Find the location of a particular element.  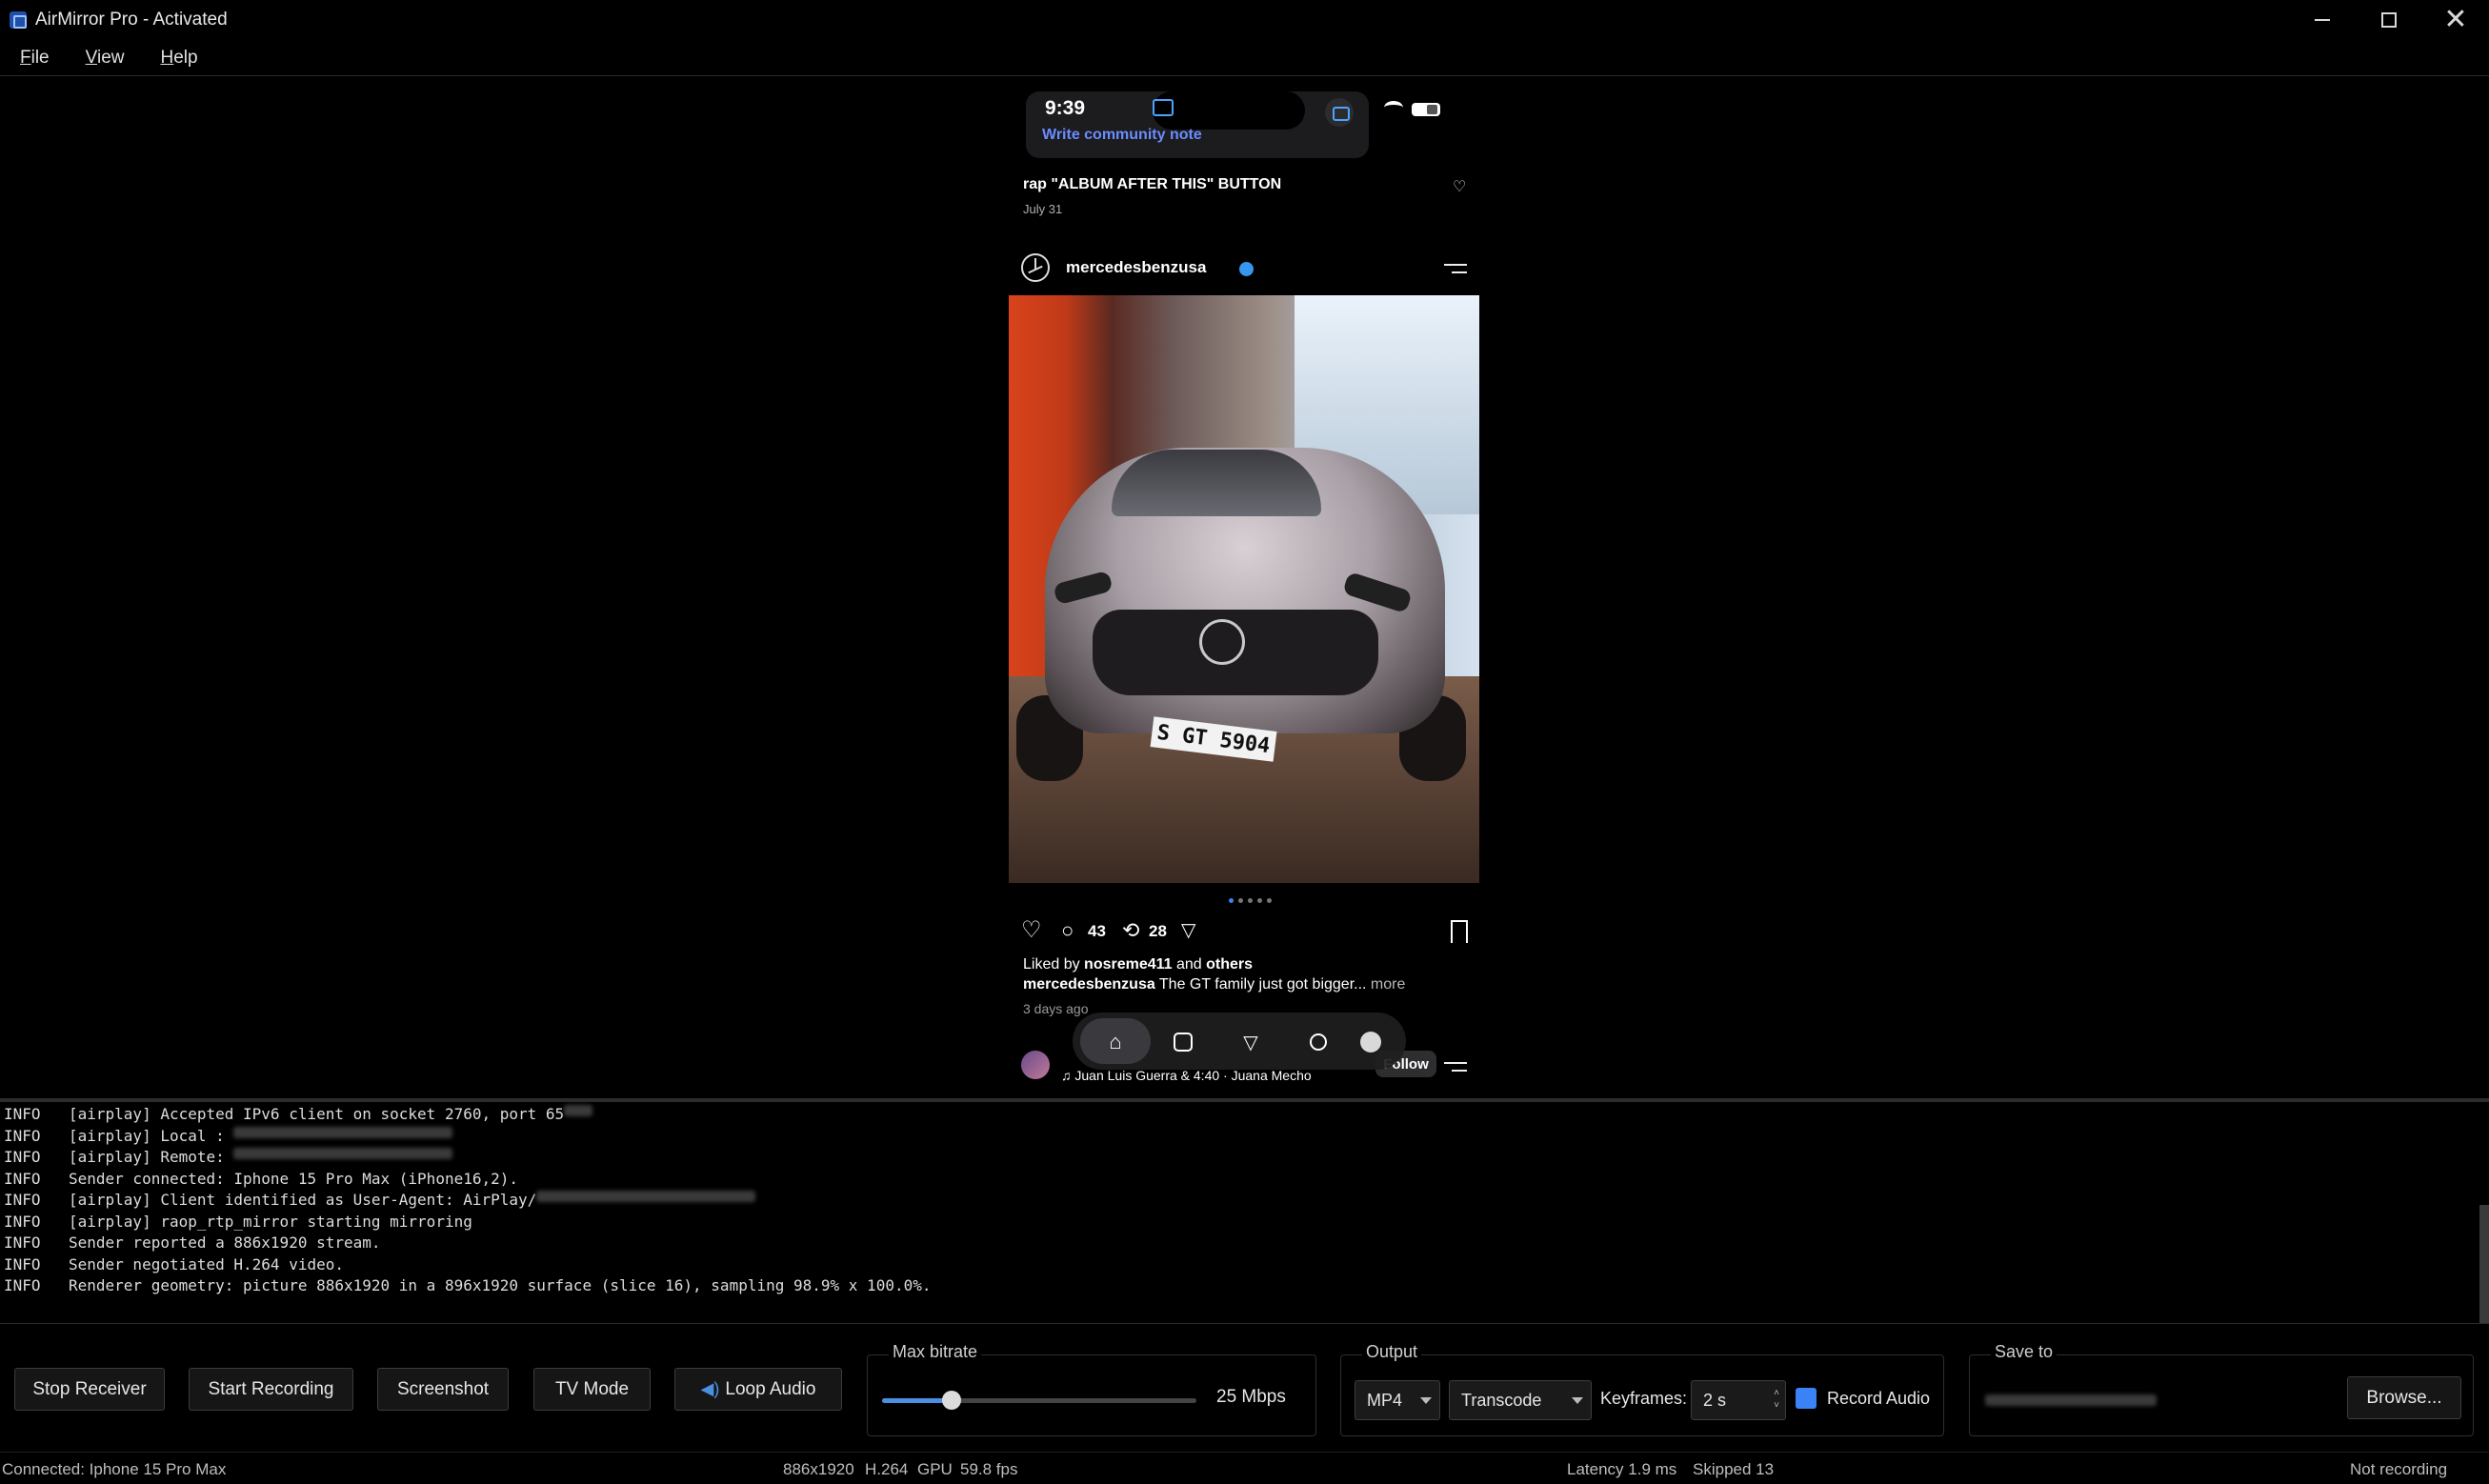

like-icon: ♡ is located at coordinates (1031, 931).